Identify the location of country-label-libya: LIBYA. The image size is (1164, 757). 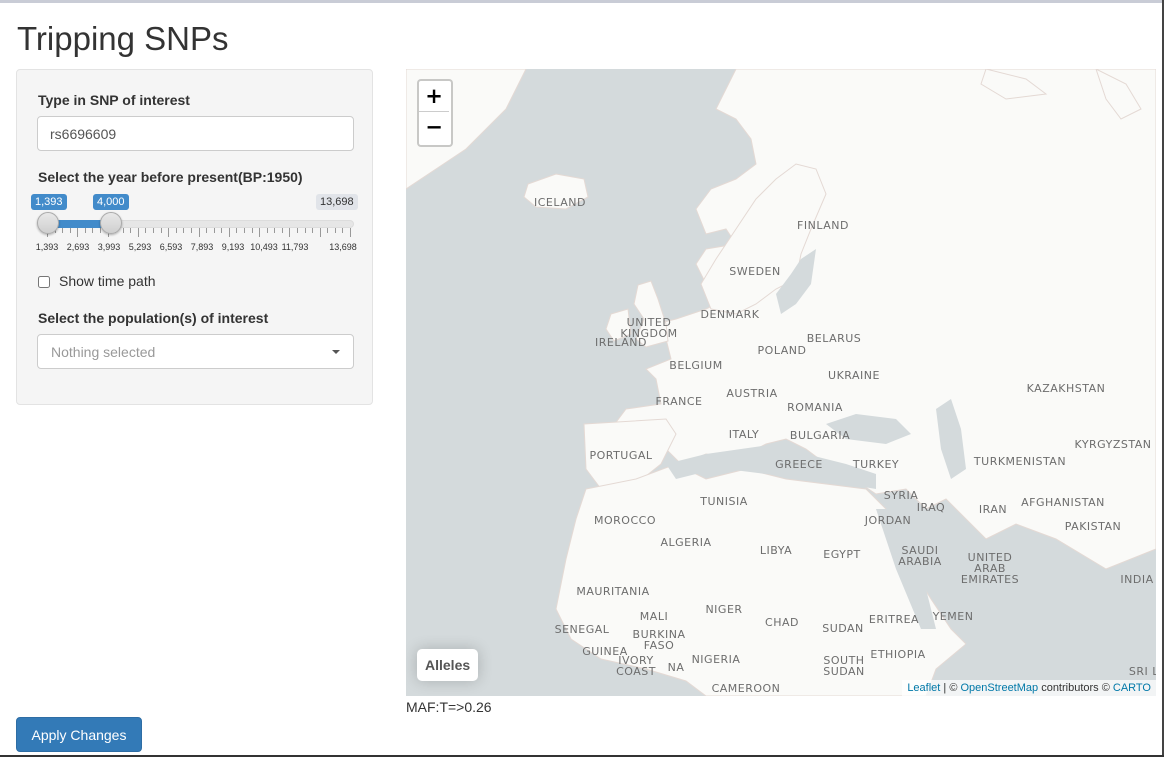
(776, 550).